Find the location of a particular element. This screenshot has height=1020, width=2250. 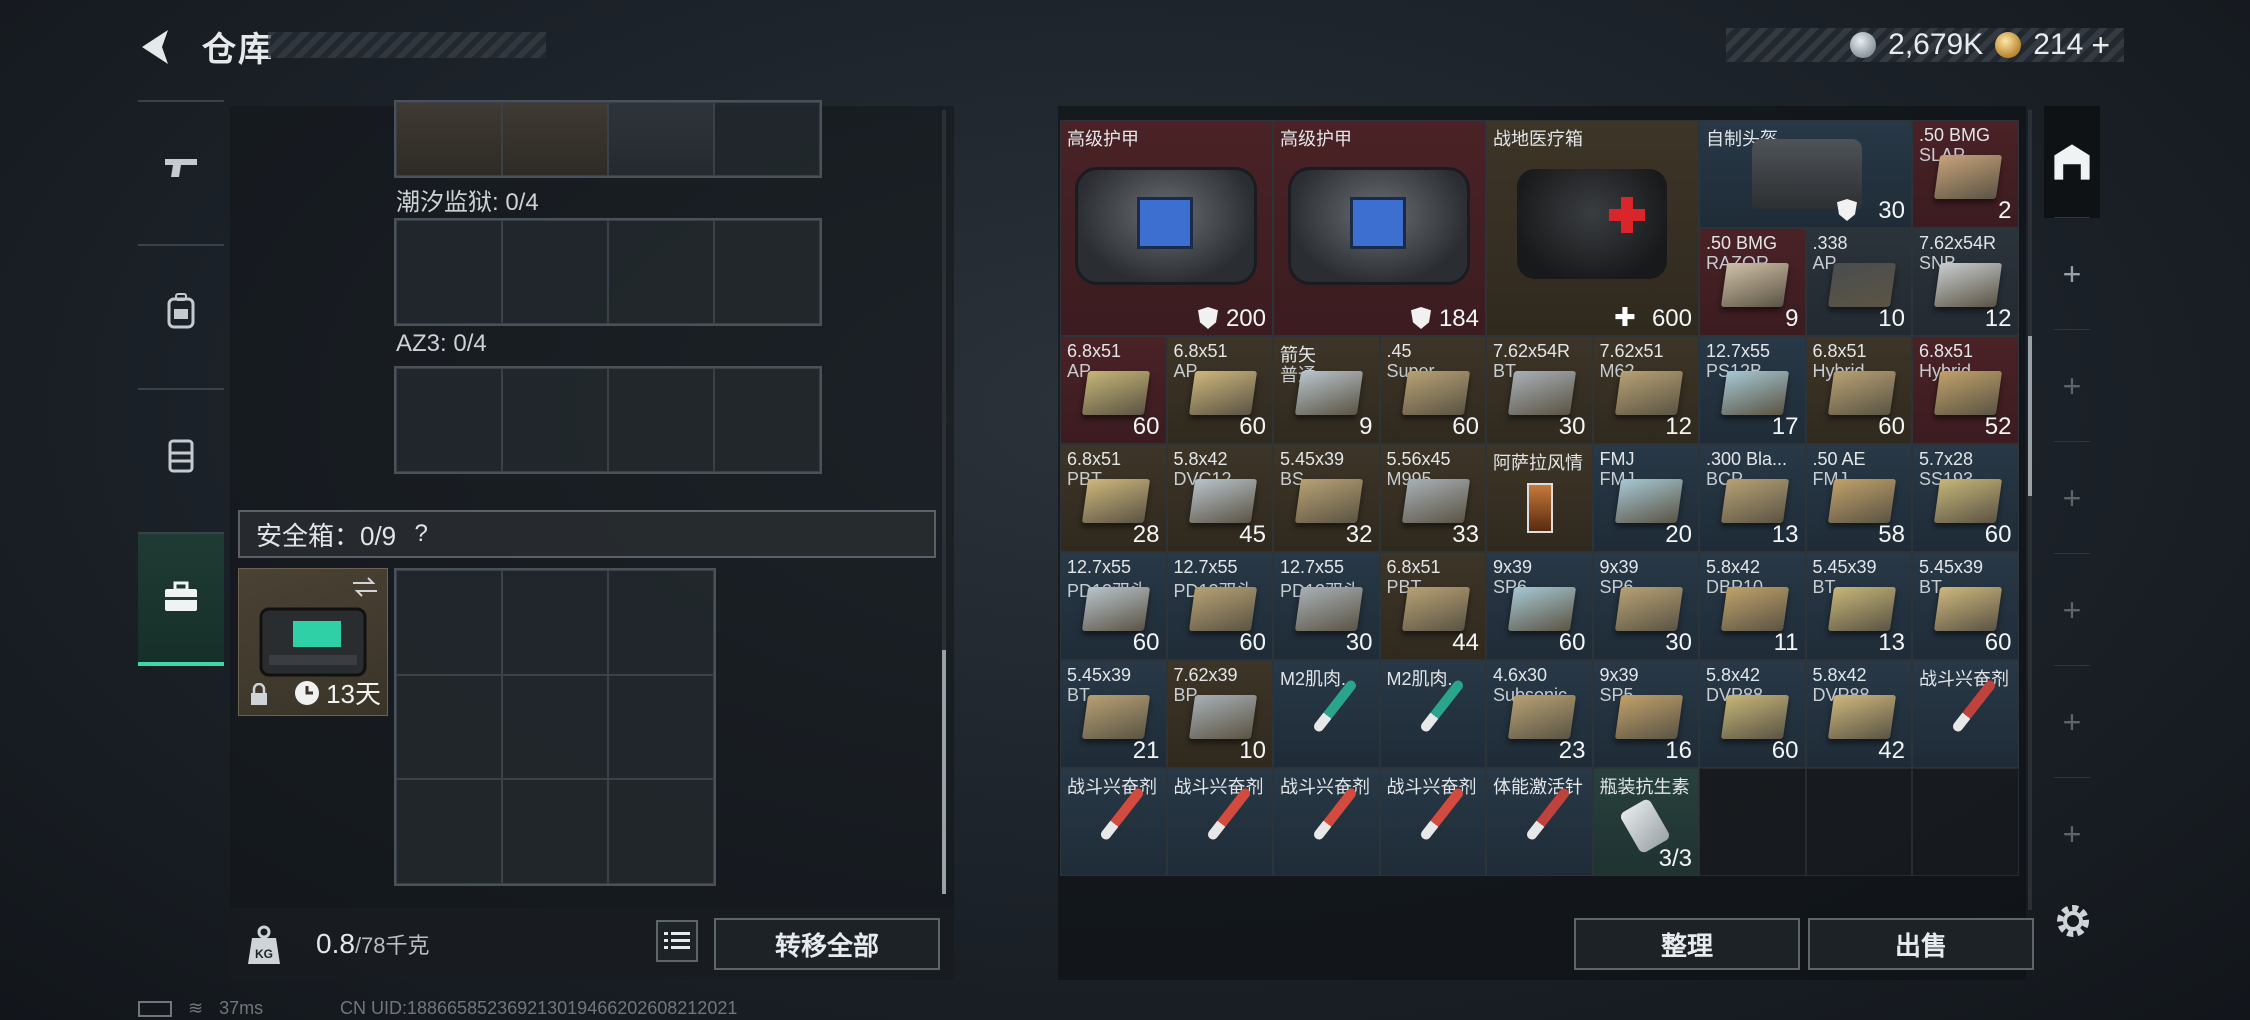

safebox-item: 13天 is located at coordinates (313, 642).